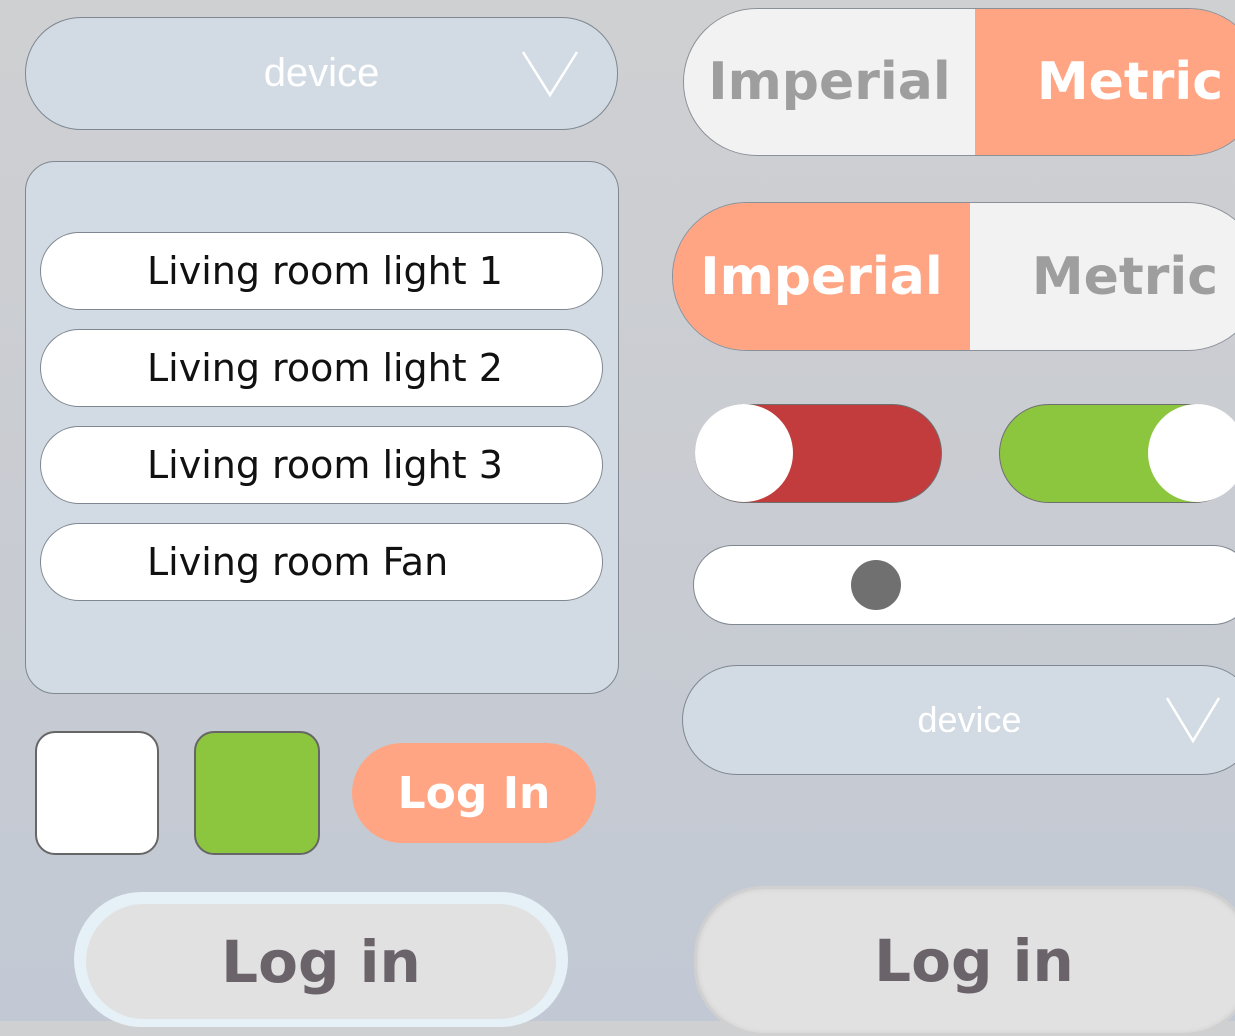 This screenshot has height=1036, width=1235. What do you see at coordinates (325, 368) in the screenshot?
I see `list-item-label: Living room light 2` at bounding box center [325, 368].